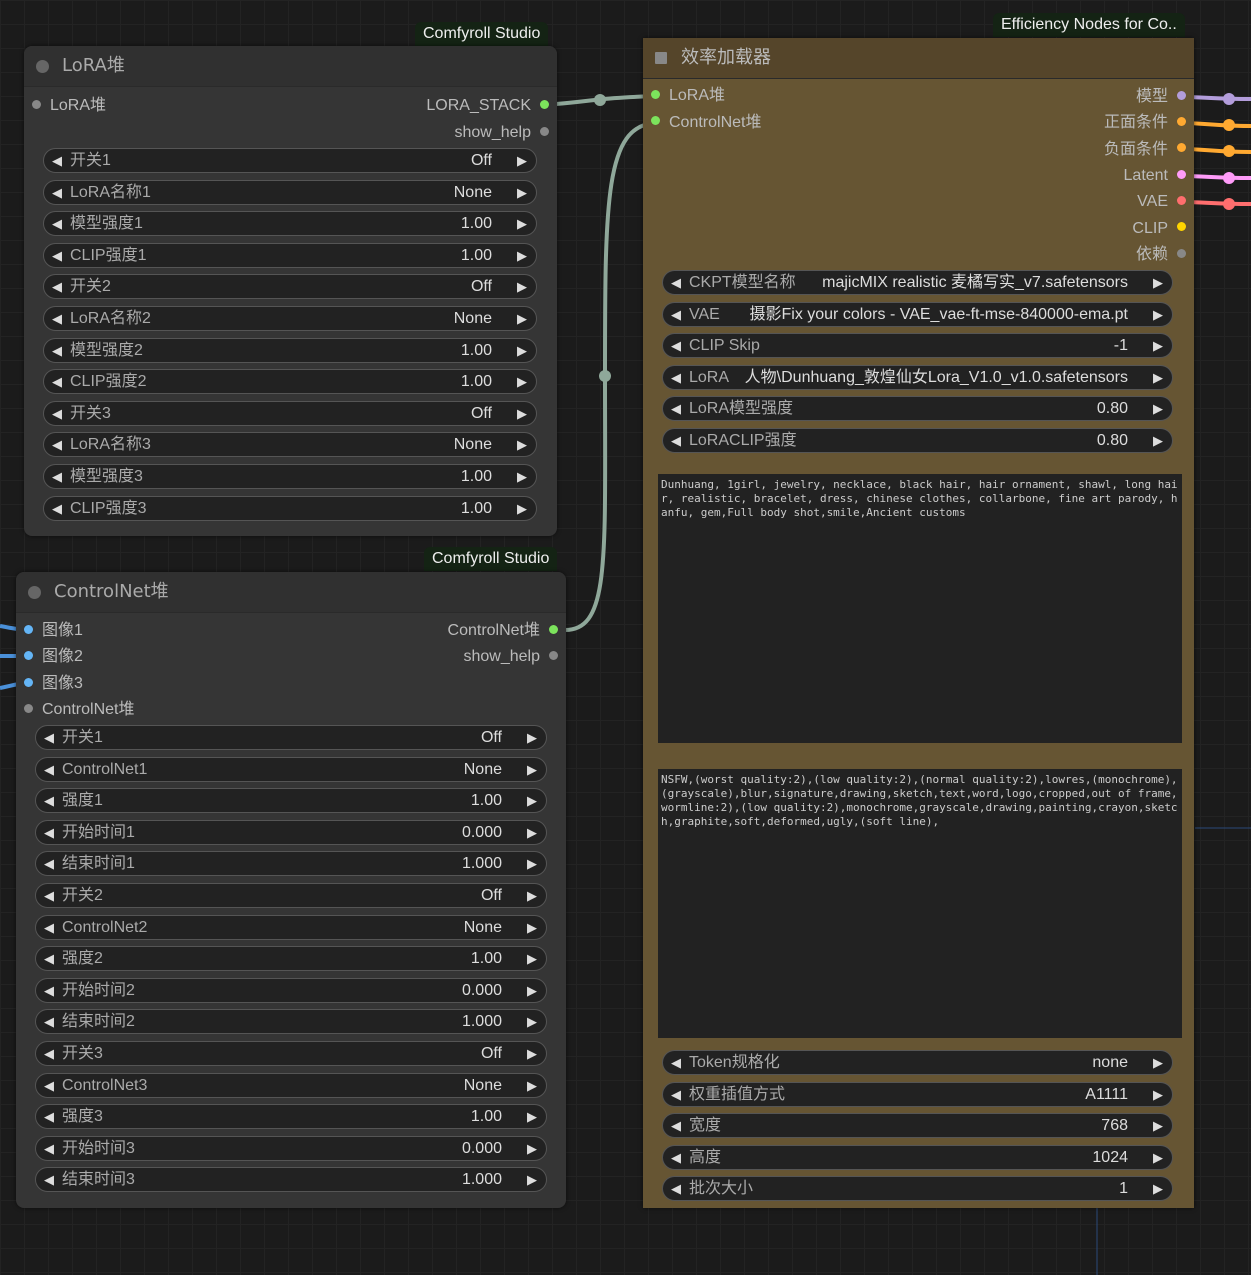  Describe the element at coordinates (291, 801) in the screenshot. I see `controlnet-widget: ◀ 强度1 1.00 ▶` at that location.